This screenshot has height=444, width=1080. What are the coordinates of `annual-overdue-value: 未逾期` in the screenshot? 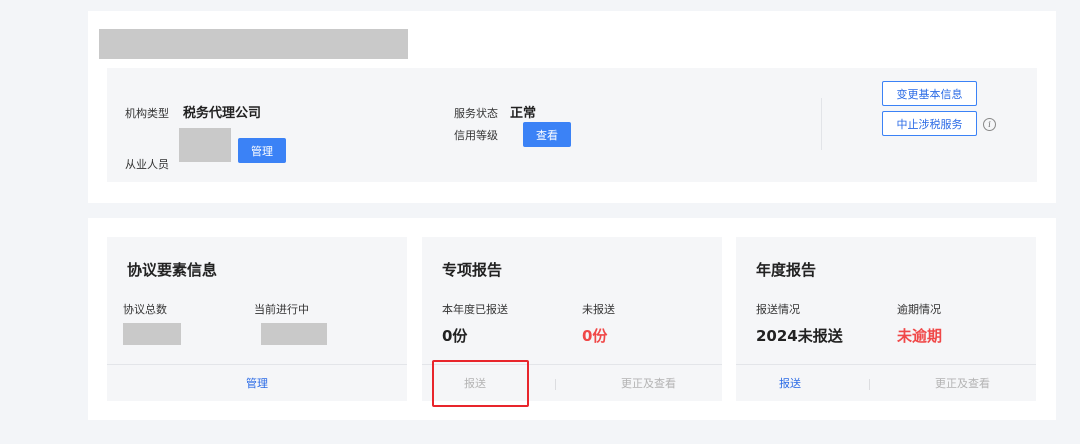 It's located at (920, 336).